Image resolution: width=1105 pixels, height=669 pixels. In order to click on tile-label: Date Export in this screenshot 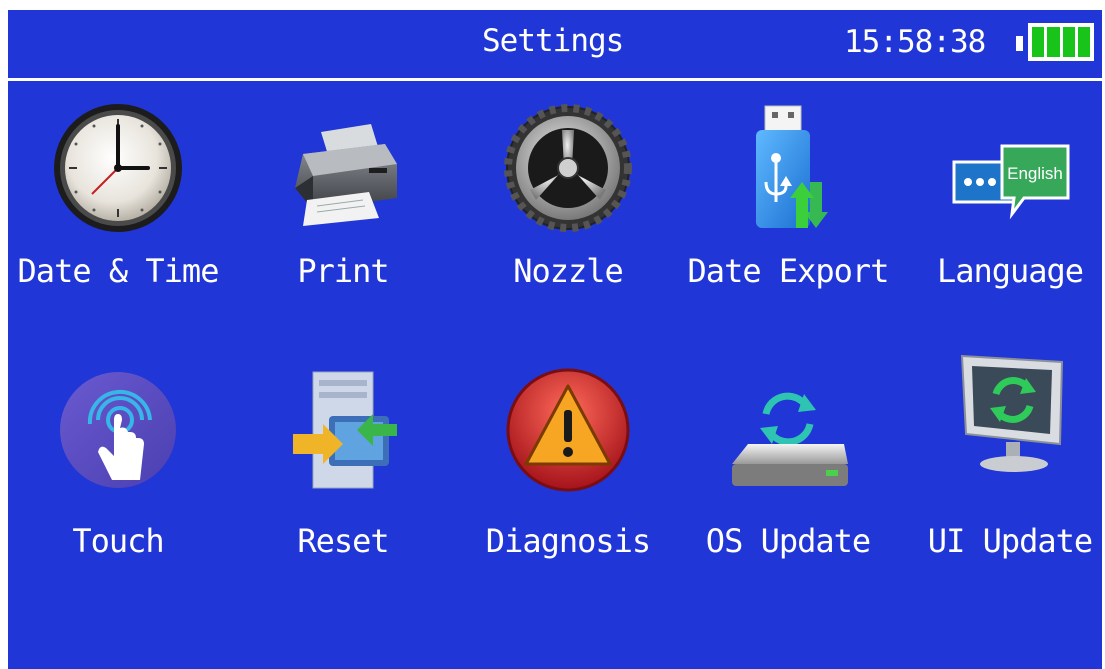, I will do `click(788, 271)`.